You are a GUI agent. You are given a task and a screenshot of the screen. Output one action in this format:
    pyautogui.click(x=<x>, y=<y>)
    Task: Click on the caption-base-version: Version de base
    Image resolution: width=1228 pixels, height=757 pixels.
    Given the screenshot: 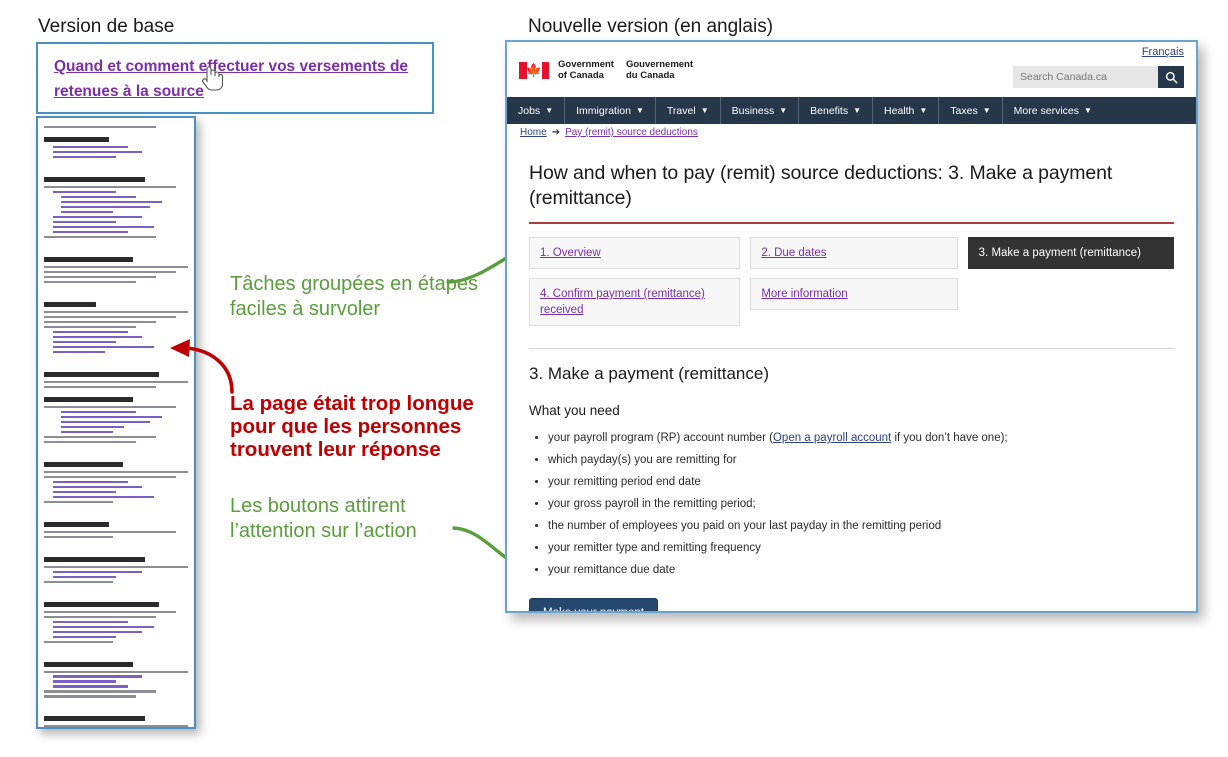 What is the action you would take?
    pyautogui.click(x=106, y=26)
    